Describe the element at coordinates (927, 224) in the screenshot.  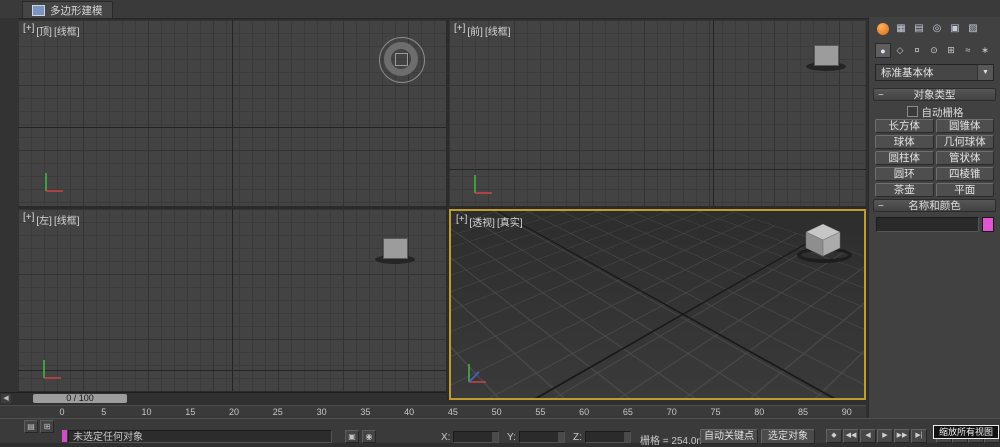
I see `object-name-input` at that location.